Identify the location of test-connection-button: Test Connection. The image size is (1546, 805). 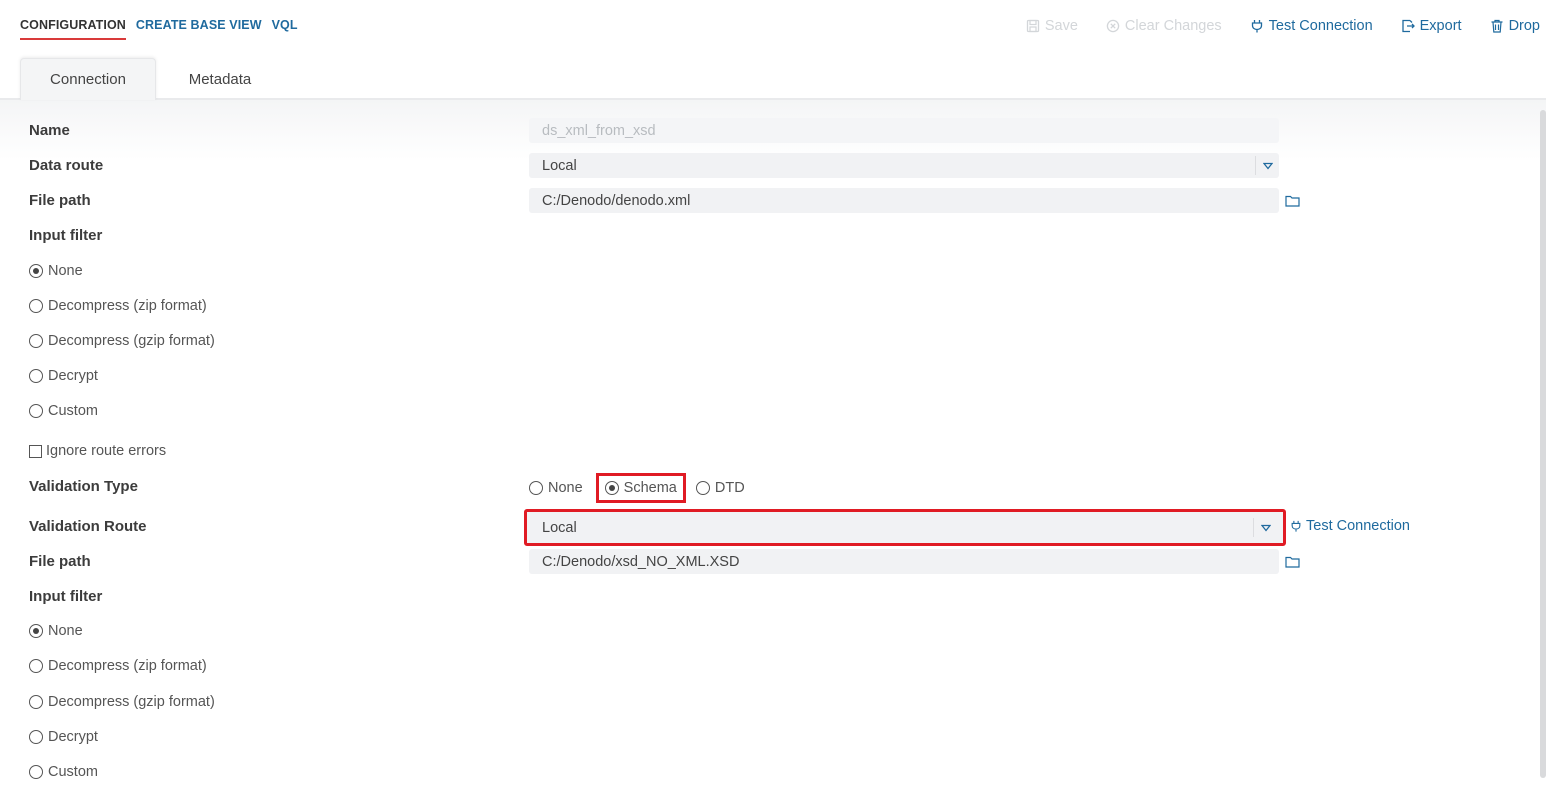
(1311, 26).